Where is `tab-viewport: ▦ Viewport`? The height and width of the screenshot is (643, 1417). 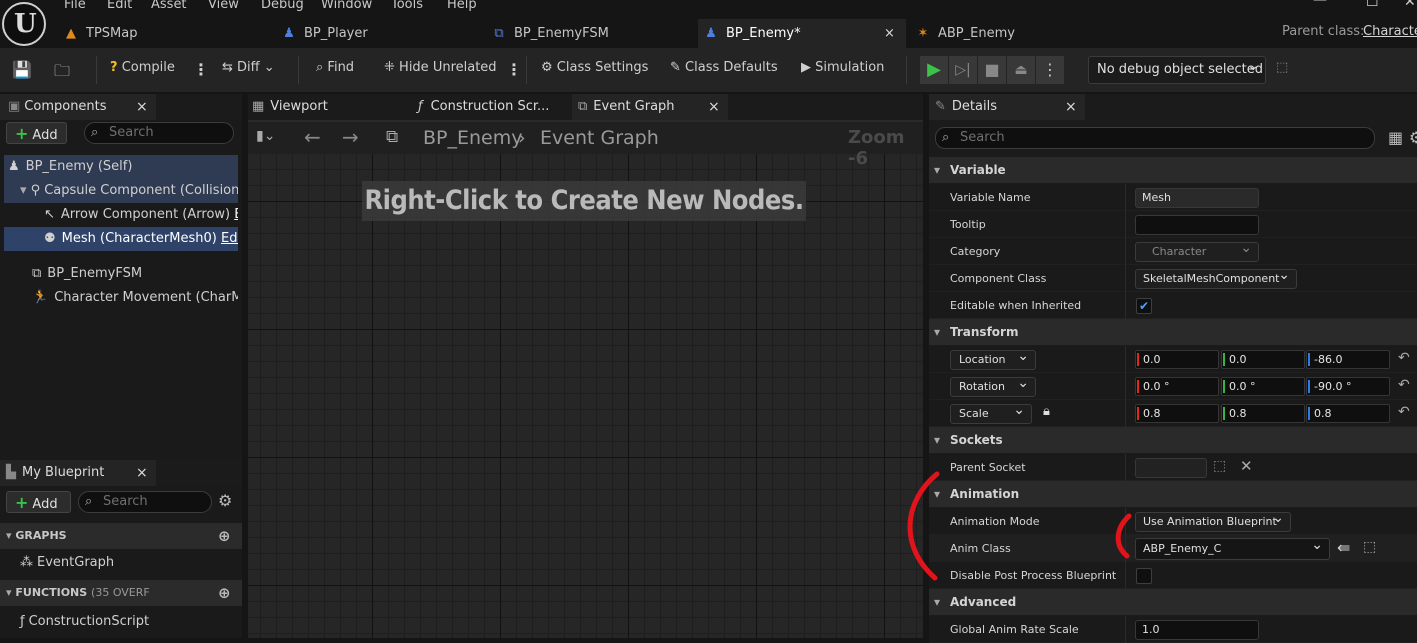
tab-viewport: ▦ Viewport is located at coordinates (327, 107).